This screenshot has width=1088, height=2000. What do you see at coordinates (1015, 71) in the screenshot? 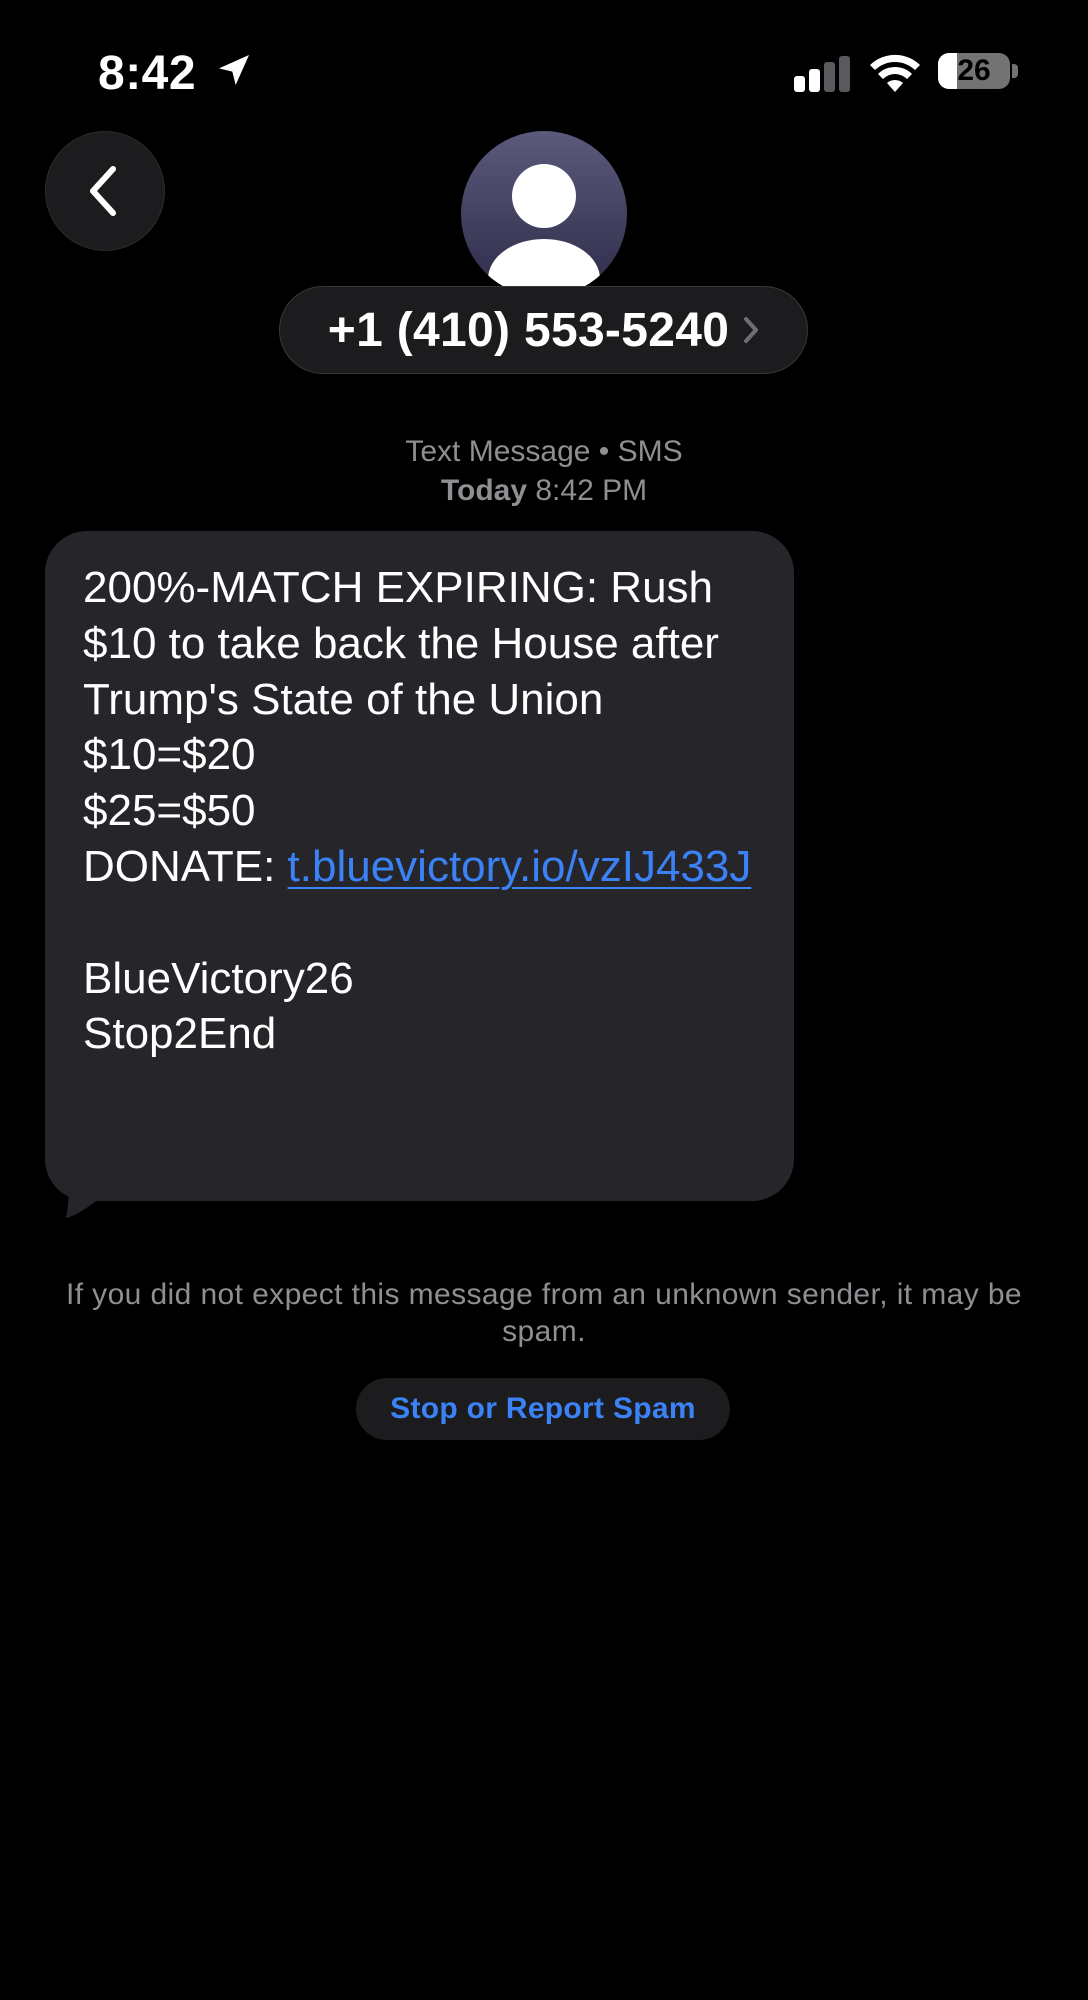
I see `battery-cap` at bounding box center [1015, 71].